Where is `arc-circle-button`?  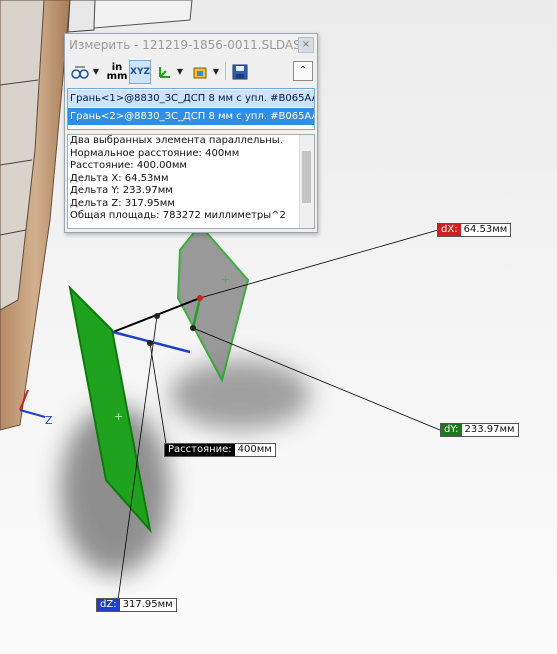 arc-circle-button is located at coordinates (80, 72).